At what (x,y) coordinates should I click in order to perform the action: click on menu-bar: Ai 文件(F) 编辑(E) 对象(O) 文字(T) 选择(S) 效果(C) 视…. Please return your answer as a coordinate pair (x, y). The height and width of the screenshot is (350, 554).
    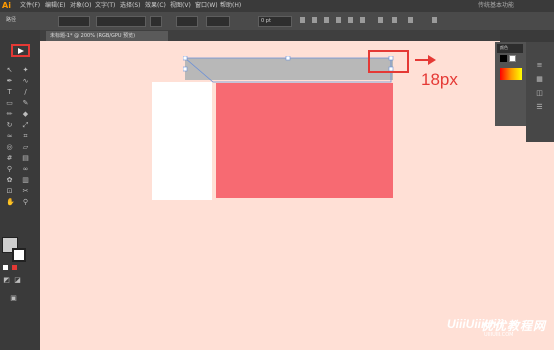
    Looking at the image, I should click on (277, 6).